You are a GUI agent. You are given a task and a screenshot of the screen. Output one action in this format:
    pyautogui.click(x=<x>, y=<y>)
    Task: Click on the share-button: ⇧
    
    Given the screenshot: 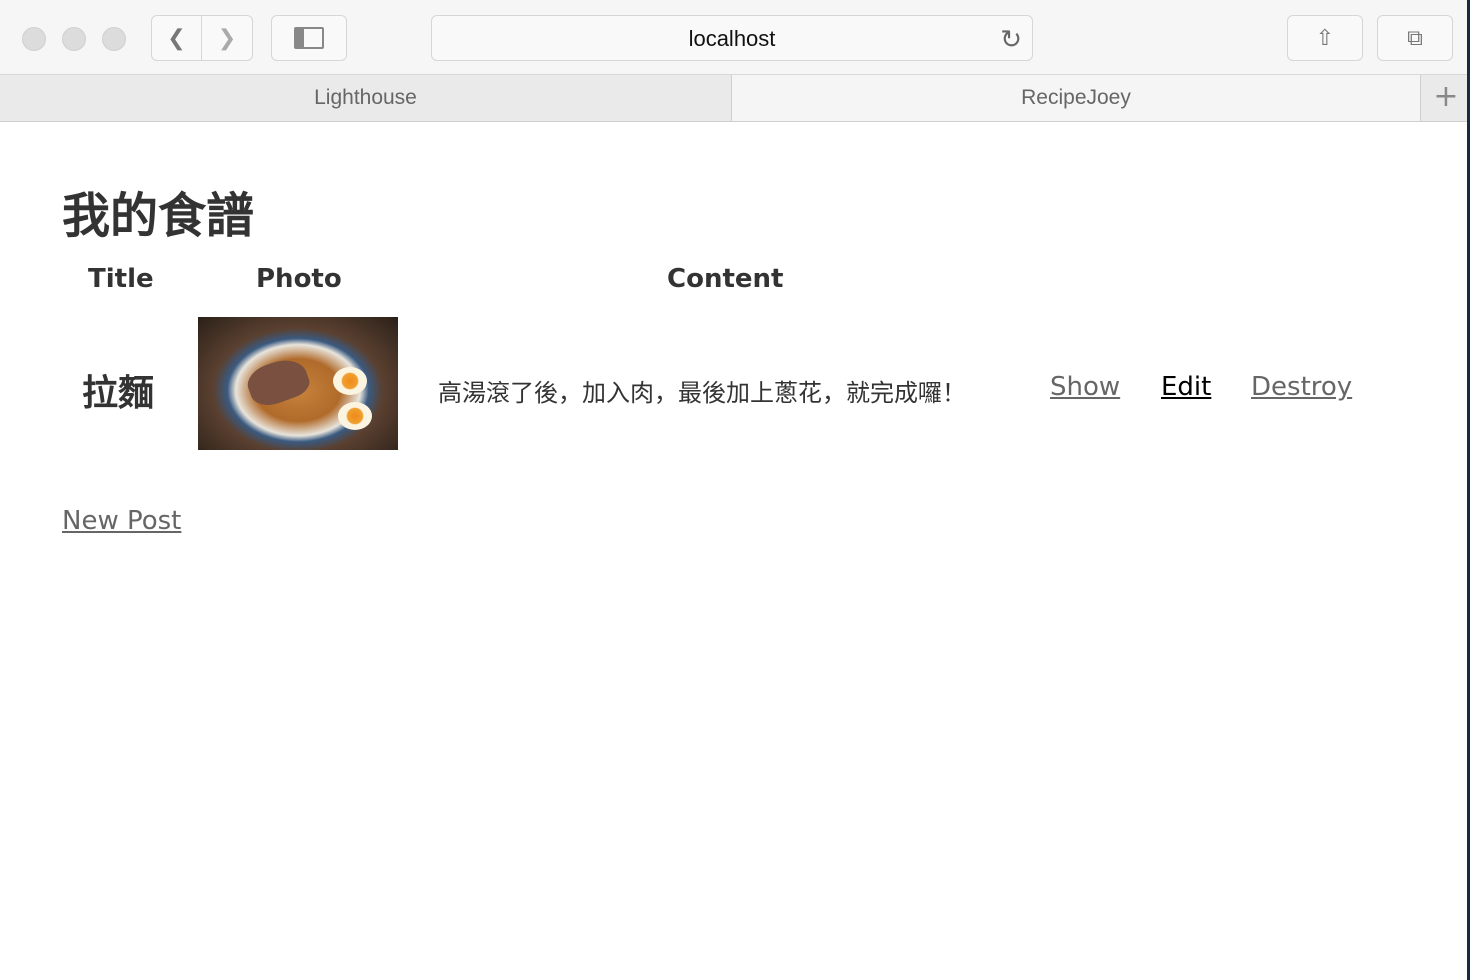 What is the action you would take?
    pyautogui.click(x=1325, y=38)
    